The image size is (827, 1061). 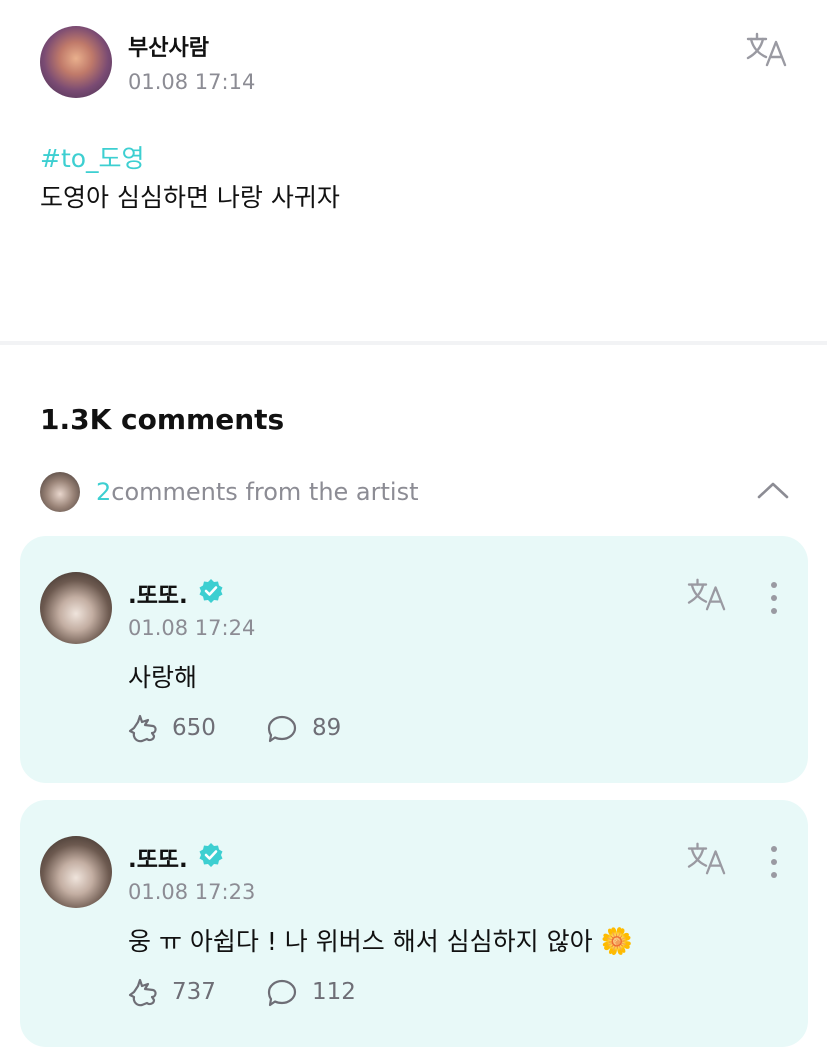 What do you see at coordinates (413, 343) in the screenshot?
I see `section-divider` at bounding box center [413, 343].